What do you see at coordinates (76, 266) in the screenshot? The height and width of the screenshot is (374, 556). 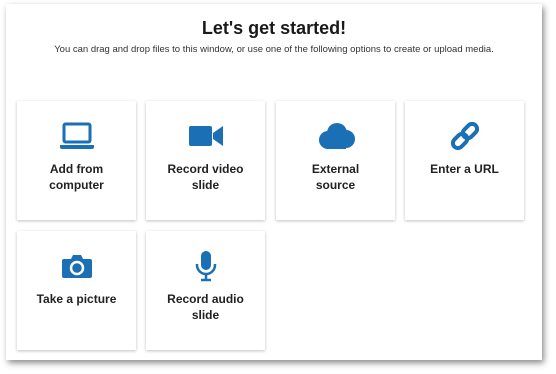 I see `camera-icon` at bounding box center [76, 266].